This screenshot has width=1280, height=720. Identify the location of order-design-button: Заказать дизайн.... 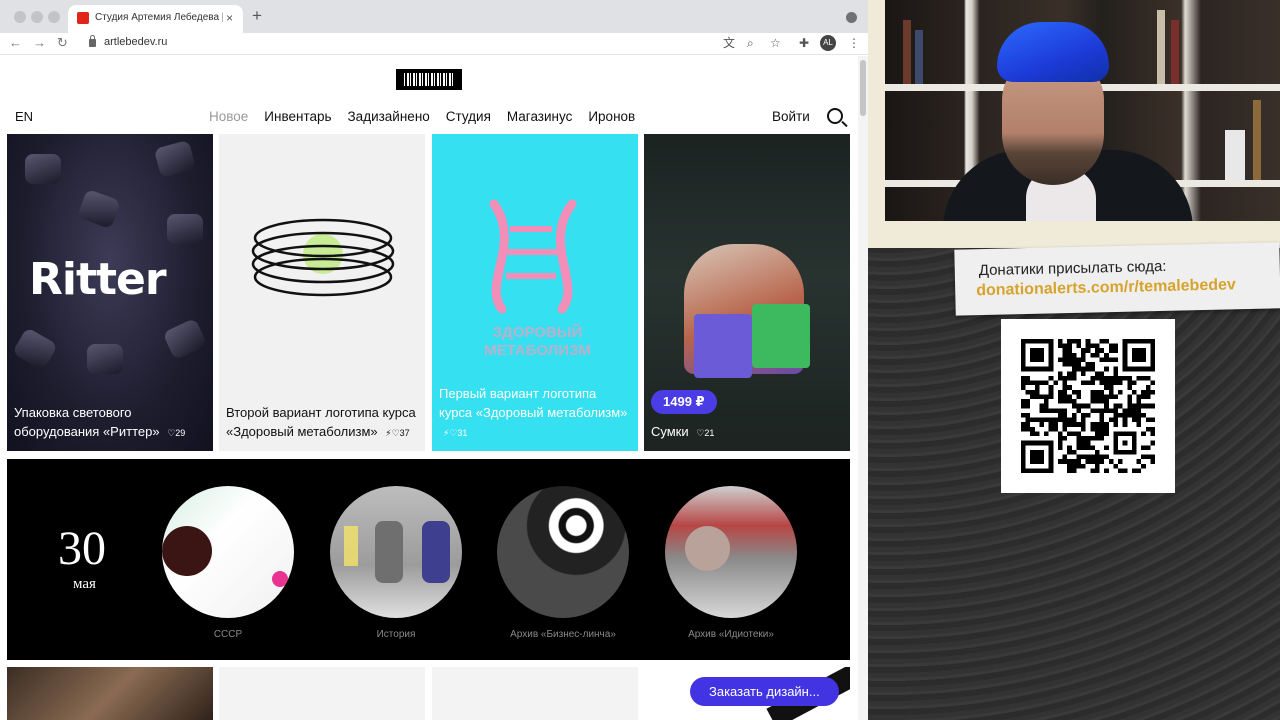
(764, 691).